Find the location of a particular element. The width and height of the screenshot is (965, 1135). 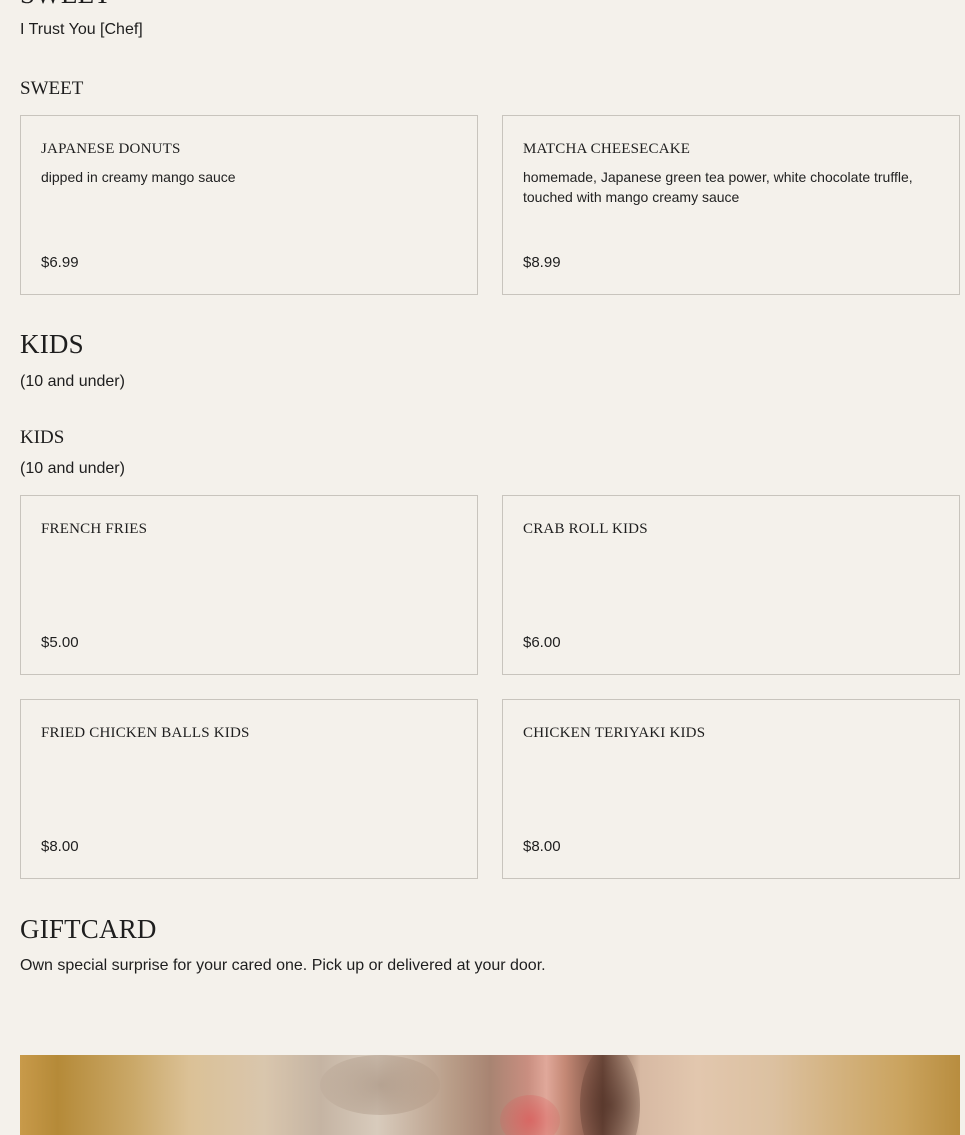

menu-item-card-chicken-teriyaki-kids: CHICKEN TERIYAKI KIDS $8.00 is located at coordinates (731, 788).